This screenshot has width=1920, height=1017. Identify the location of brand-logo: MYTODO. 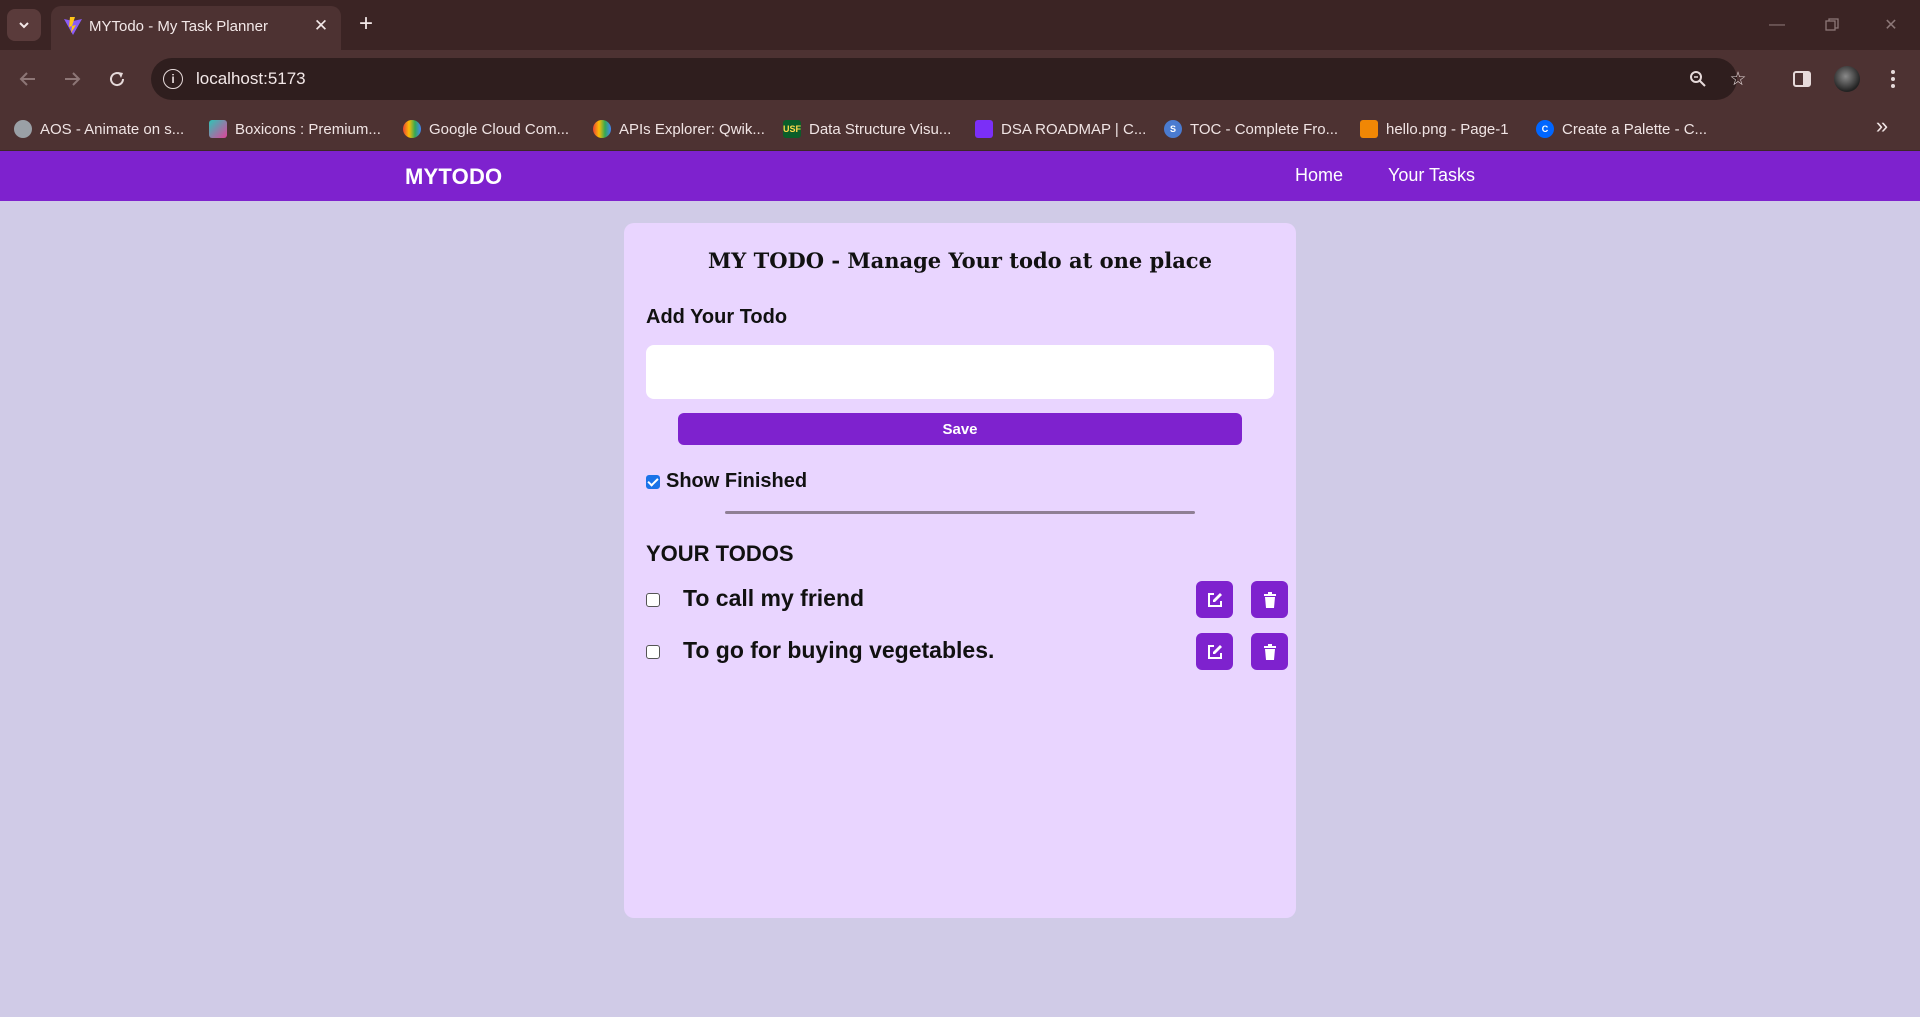
(454, 176).